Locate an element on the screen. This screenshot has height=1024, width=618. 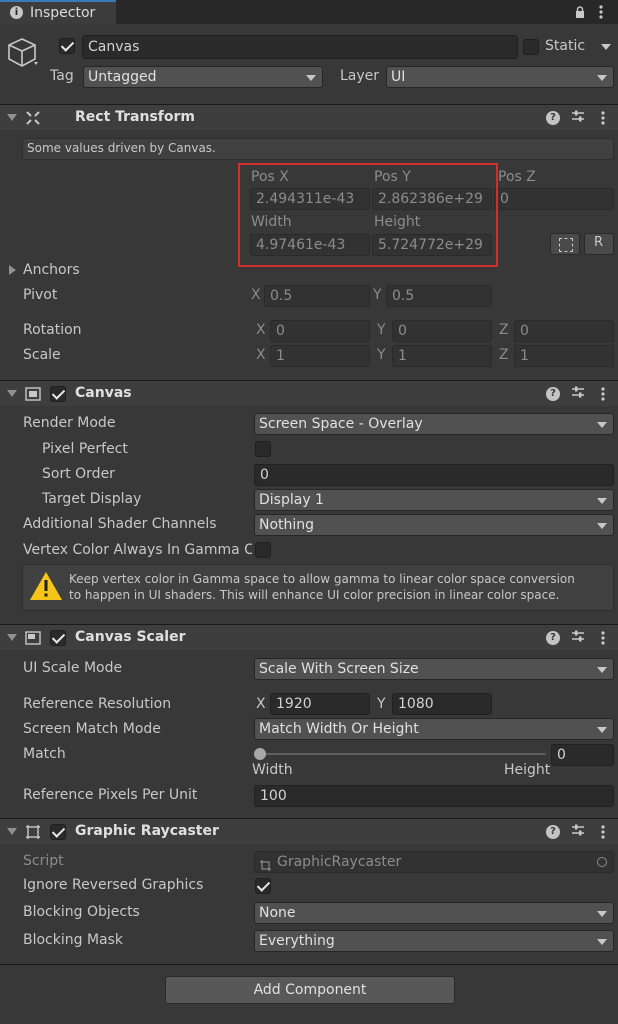
blocking-objects-dropdown: None is located at coordinates (434, 913).